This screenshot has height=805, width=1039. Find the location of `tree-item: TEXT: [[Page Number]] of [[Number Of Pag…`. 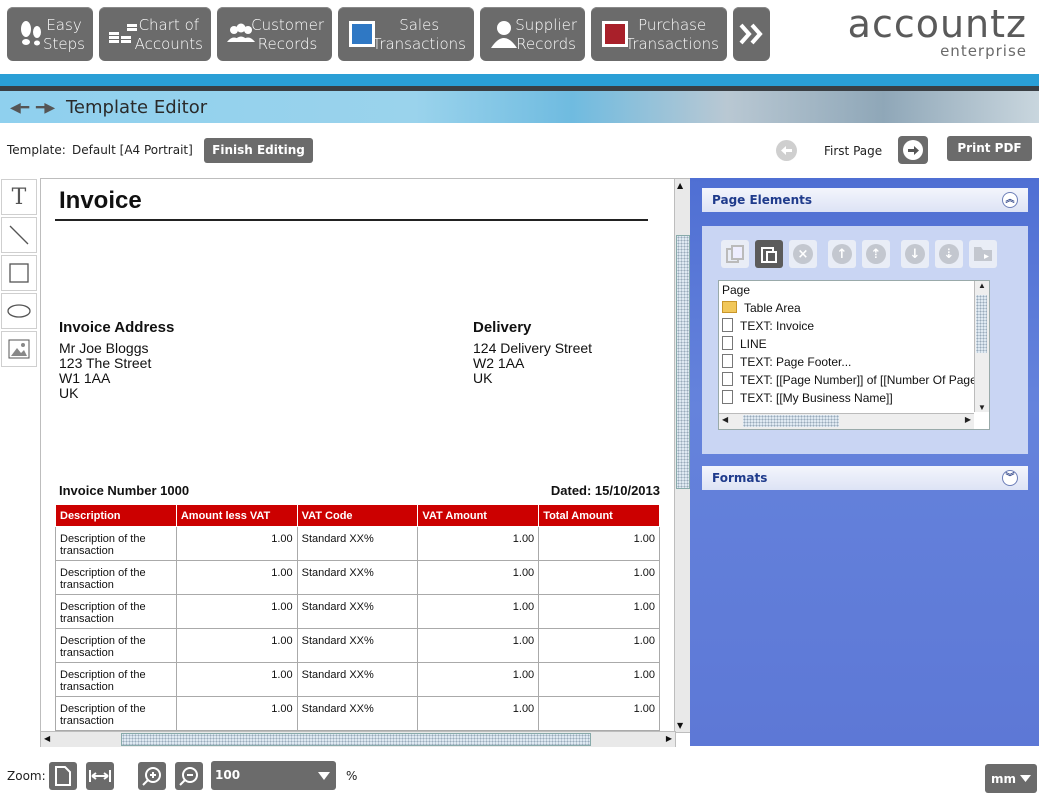

tree-item: TEXT: [[Page Number]] of [[Number Of Pag… is located at coordinates (854, 380).